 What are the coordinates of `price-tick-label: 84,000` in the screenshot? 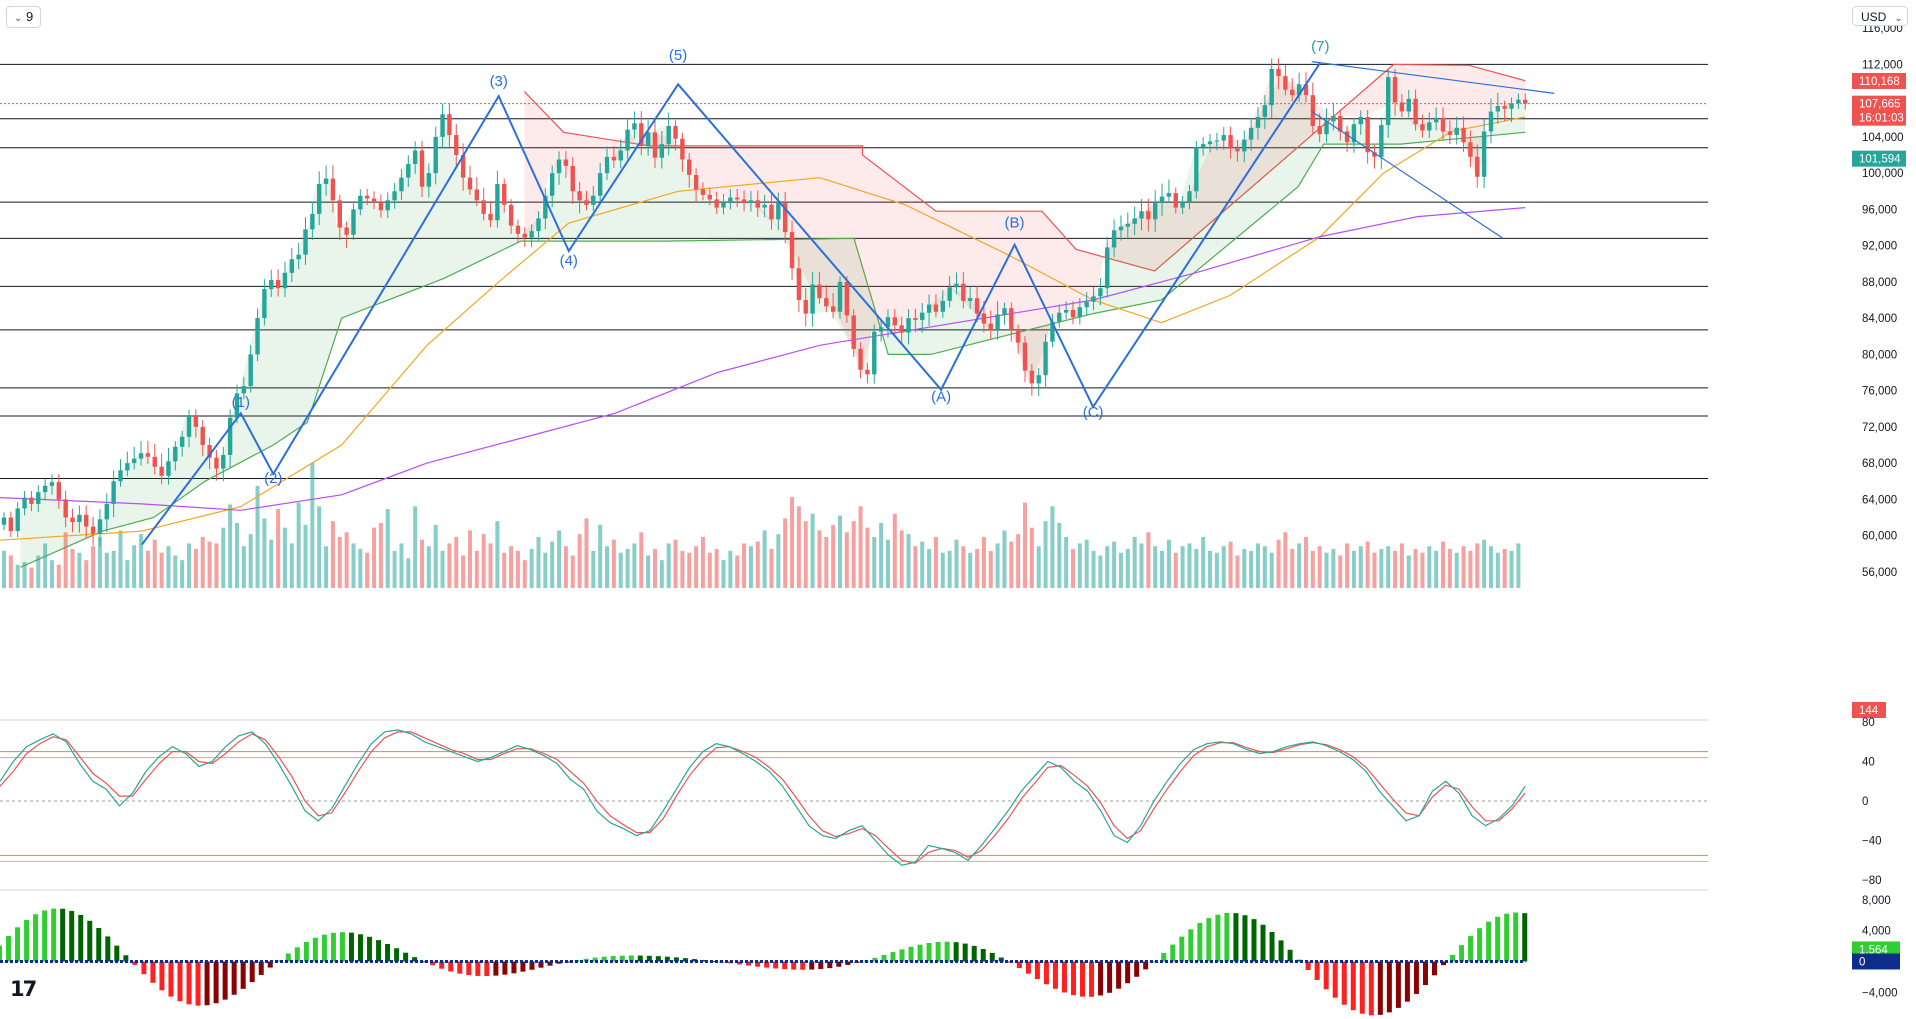 It's located at (1879, 319).